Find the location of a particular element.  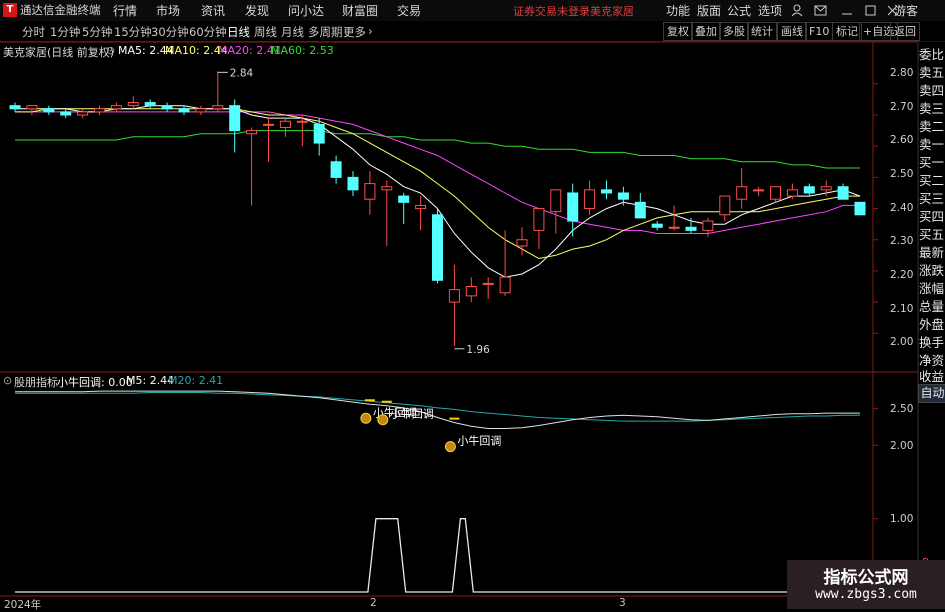

auto-button: 自动 is located at coordinates (931, 393).